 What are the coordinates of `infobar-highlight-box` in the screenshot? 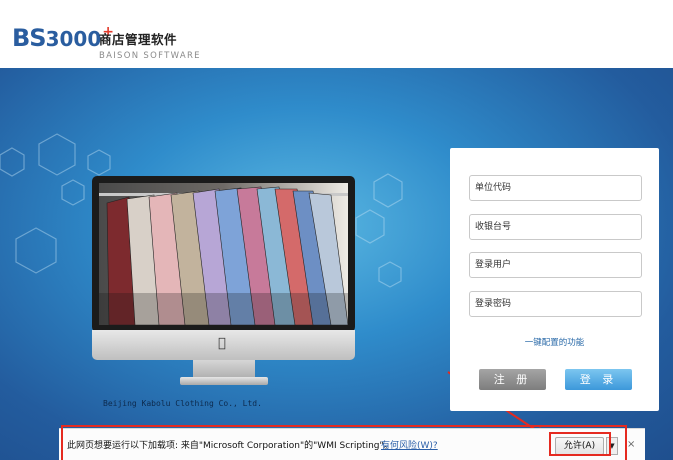 It's located at (344, 442).